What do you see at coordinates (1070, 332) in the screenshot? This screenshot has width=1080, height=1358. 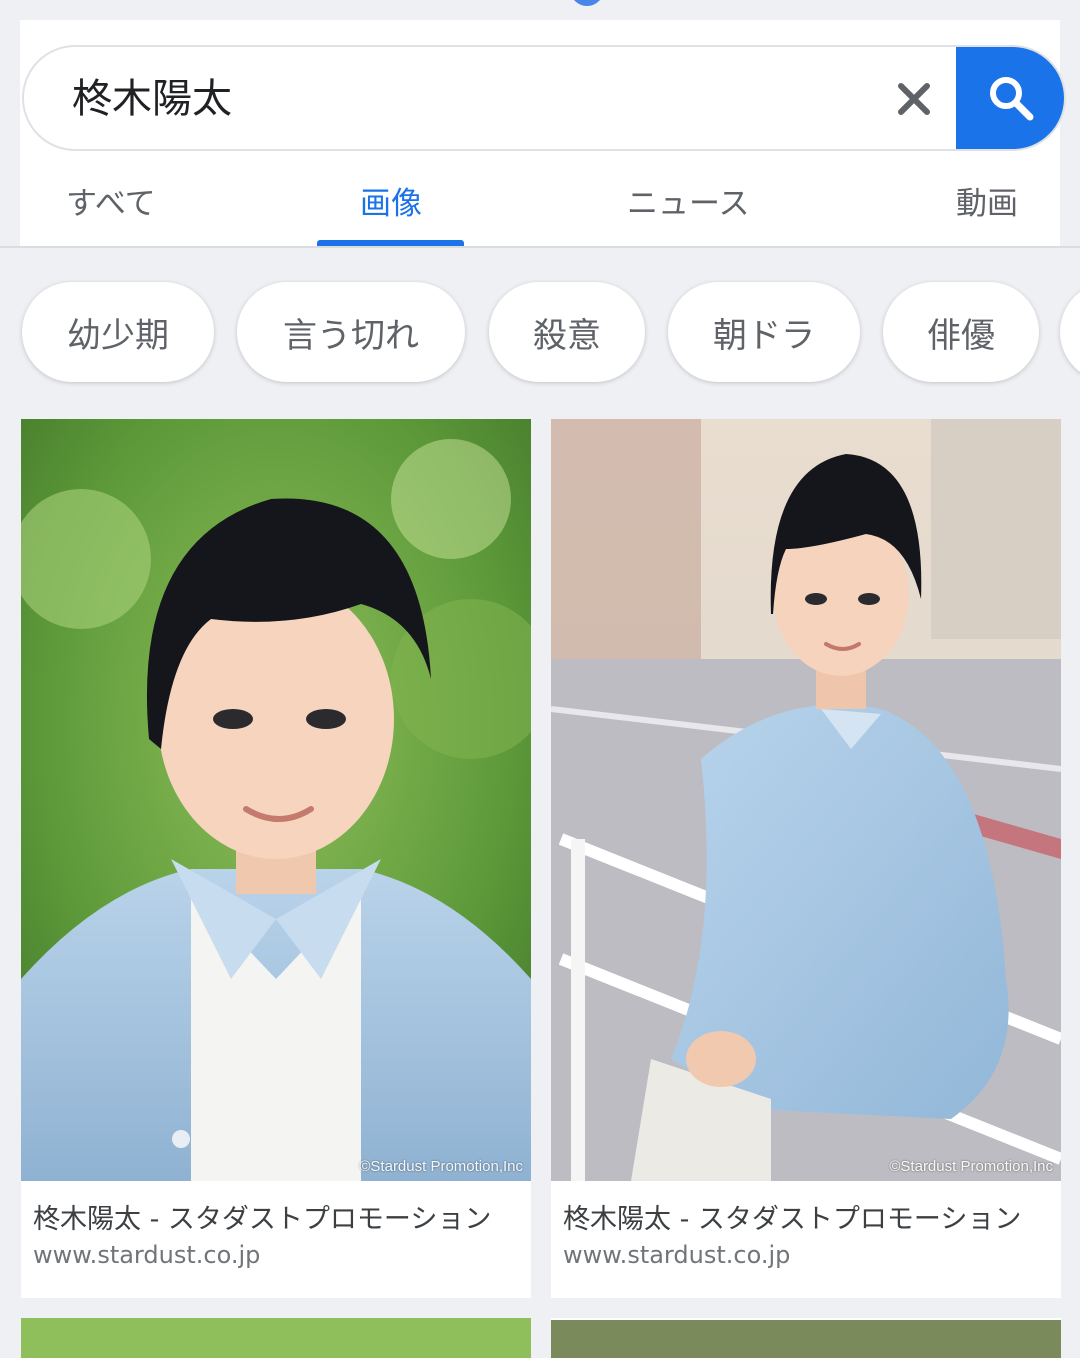 I see `chip-partial` at bounding box center [1070, 332].